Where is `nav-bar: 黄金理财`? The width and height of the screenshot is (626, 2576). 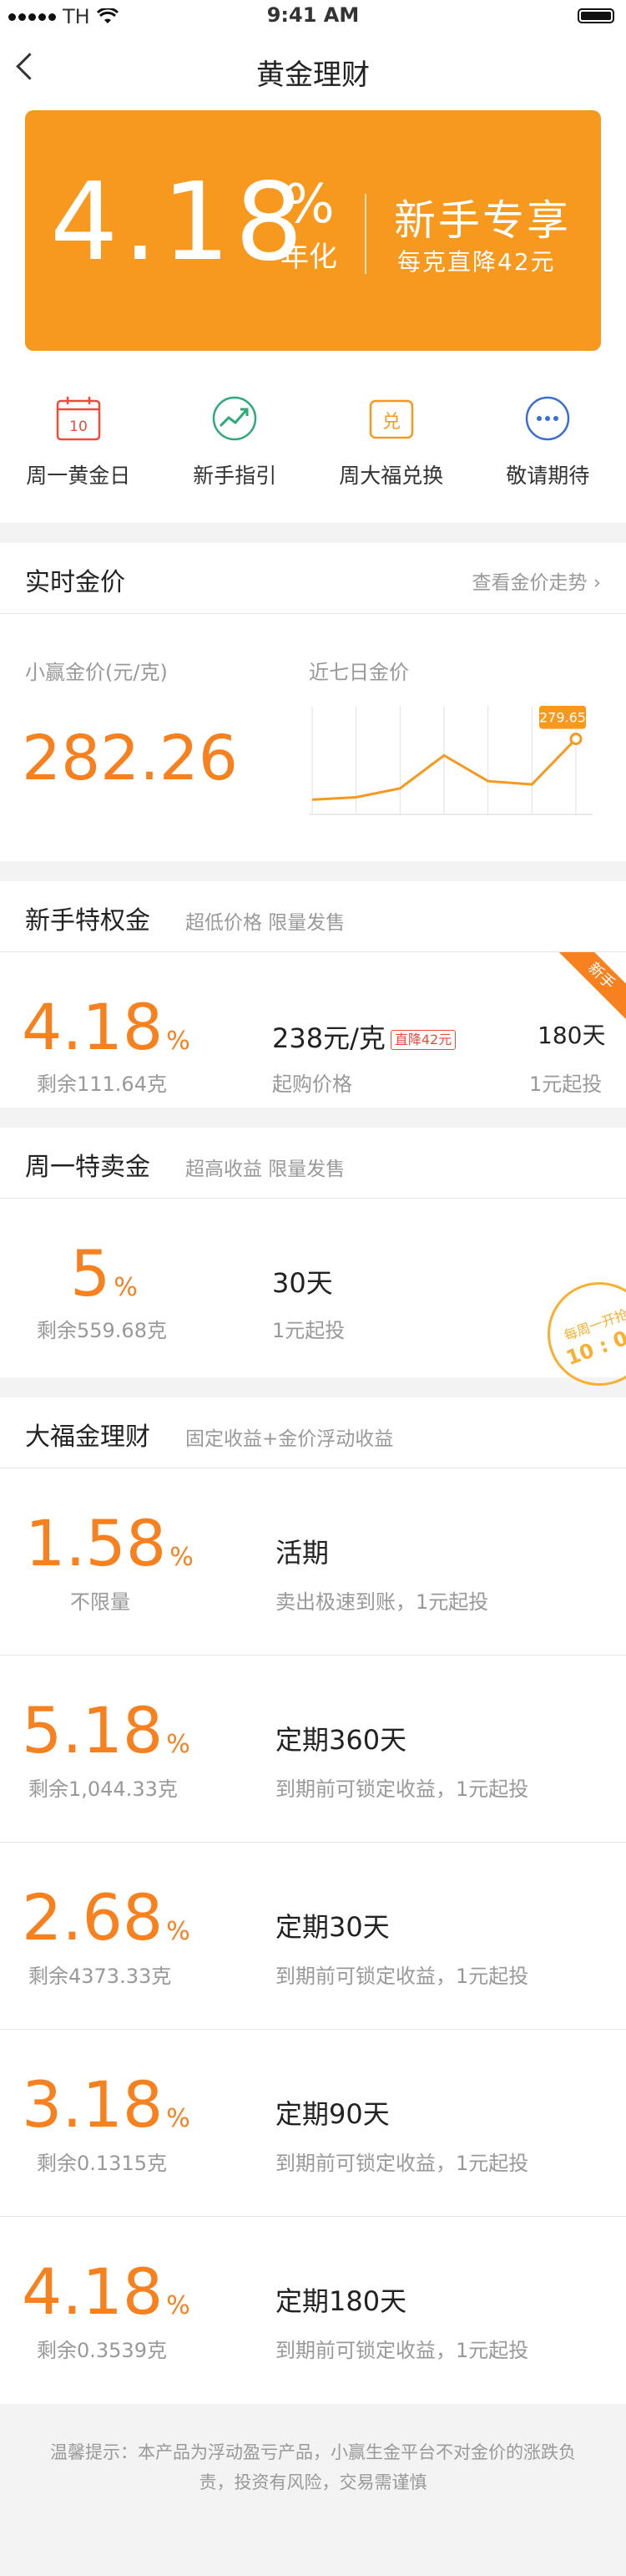
nav-bar: 黄金理财 is located at coordinates (313, 70).